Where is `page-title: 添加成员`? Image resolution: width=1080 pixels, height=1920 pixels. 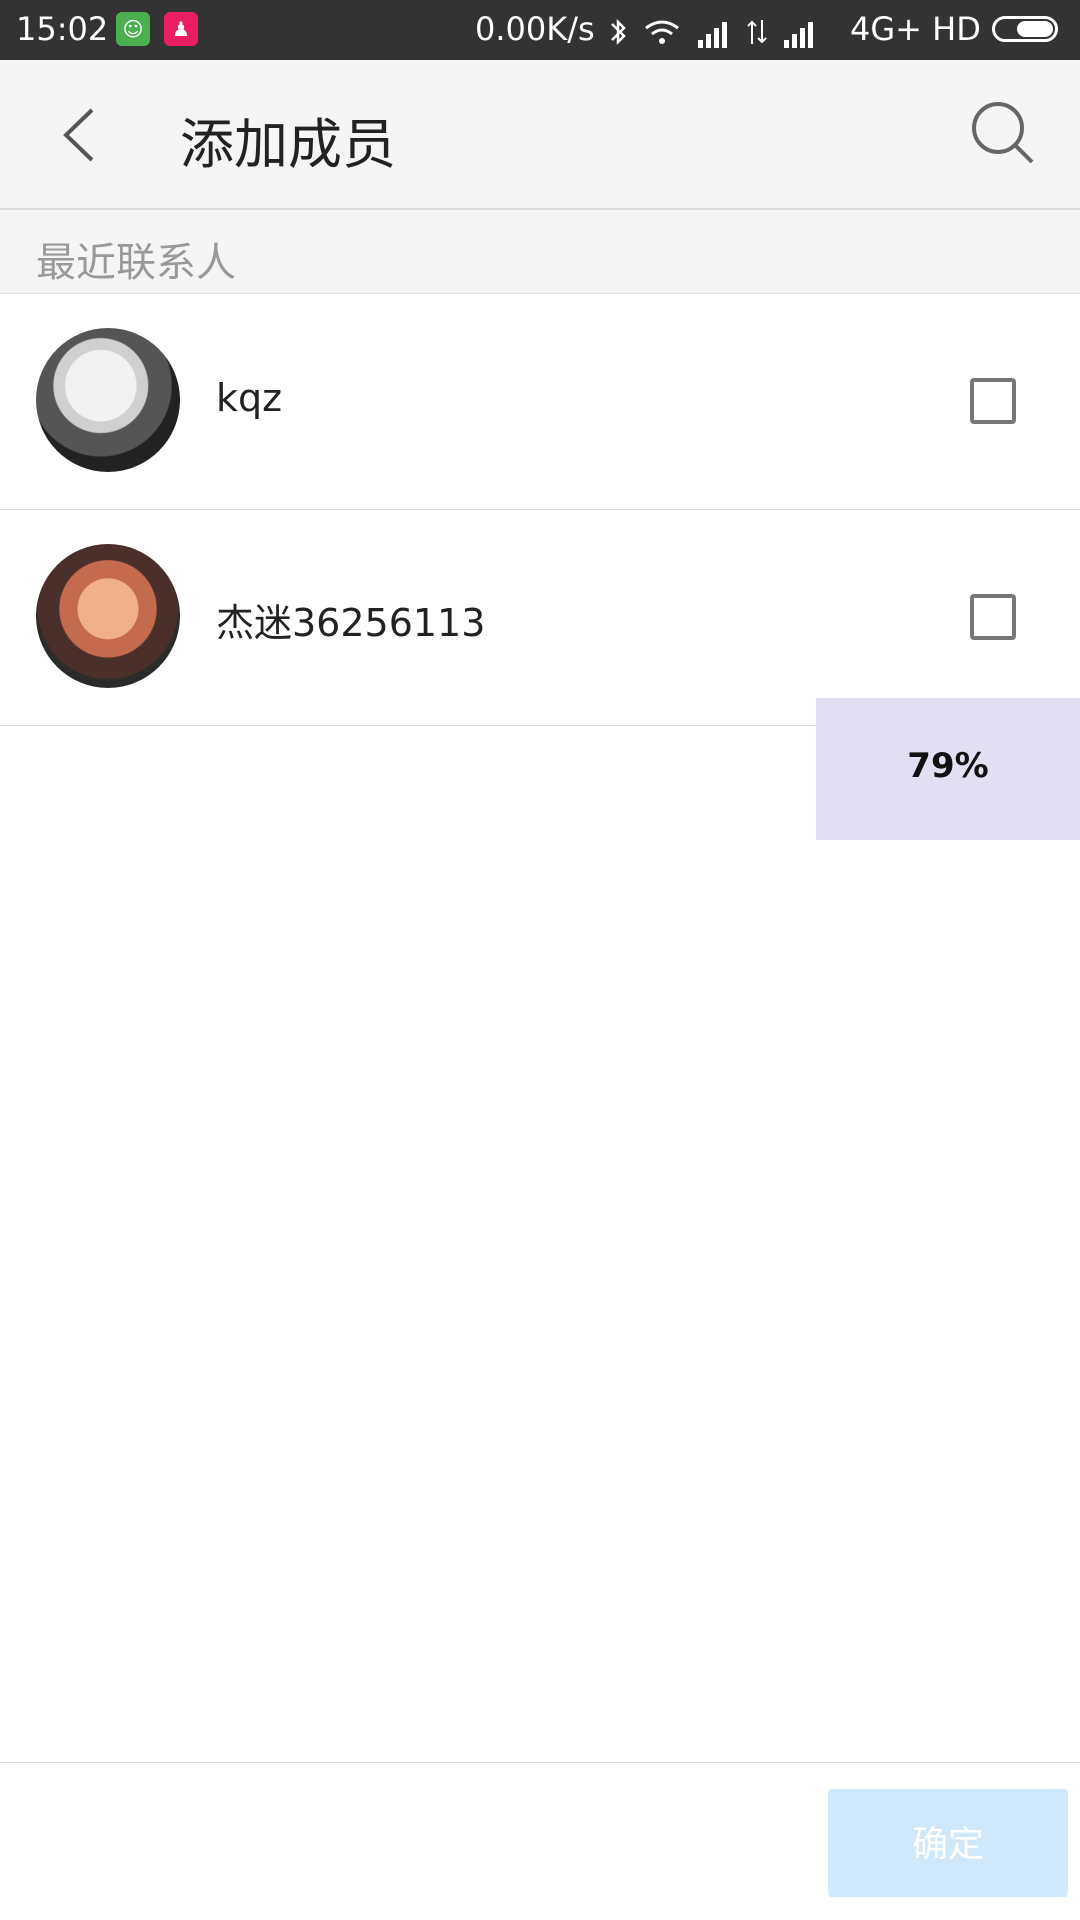 page-title: 添加成员 is located at coordinates (288, 144).